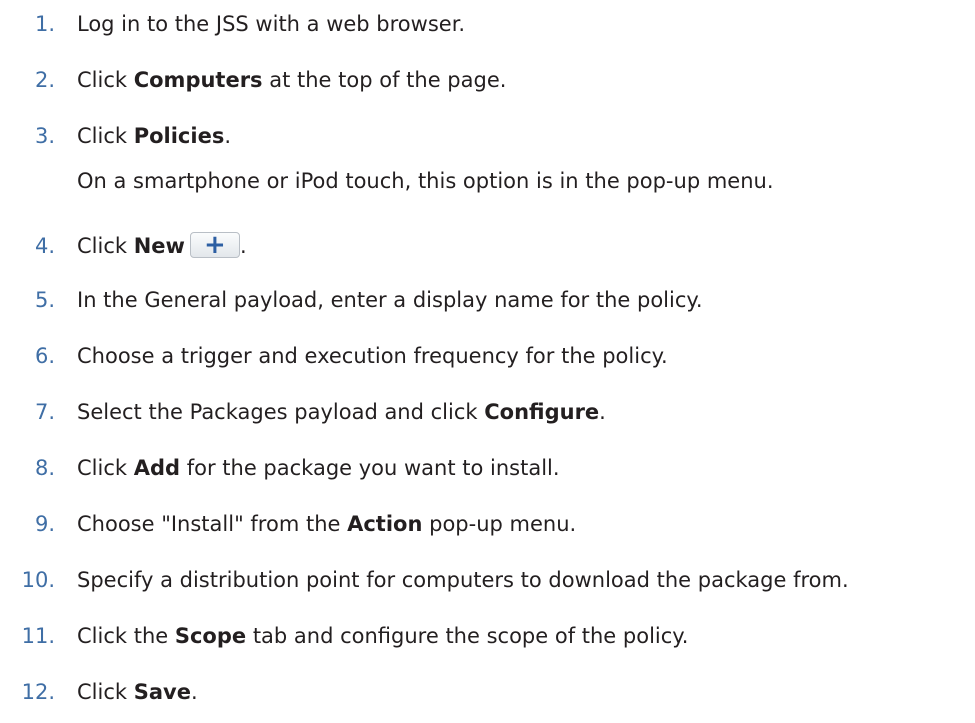  Describe the element at coordinates (271, 24) in the screenshot. I see `step-text: Log in to the JSS with a web browser.` at that location.